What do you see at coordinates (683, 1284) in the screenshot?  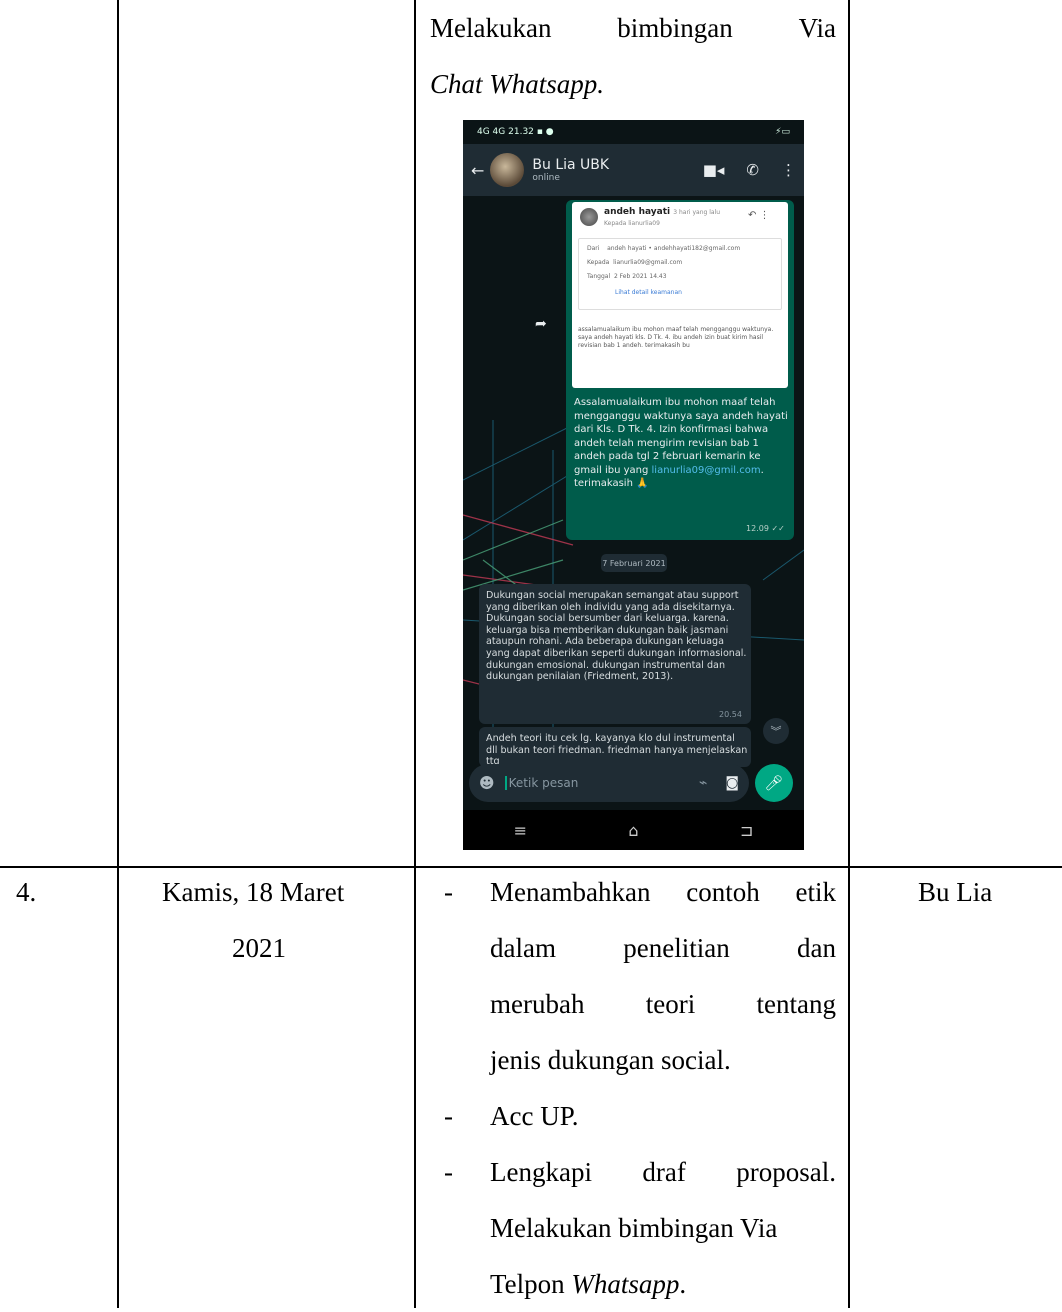 I see `word: .` at bounding box center [683, 1284].